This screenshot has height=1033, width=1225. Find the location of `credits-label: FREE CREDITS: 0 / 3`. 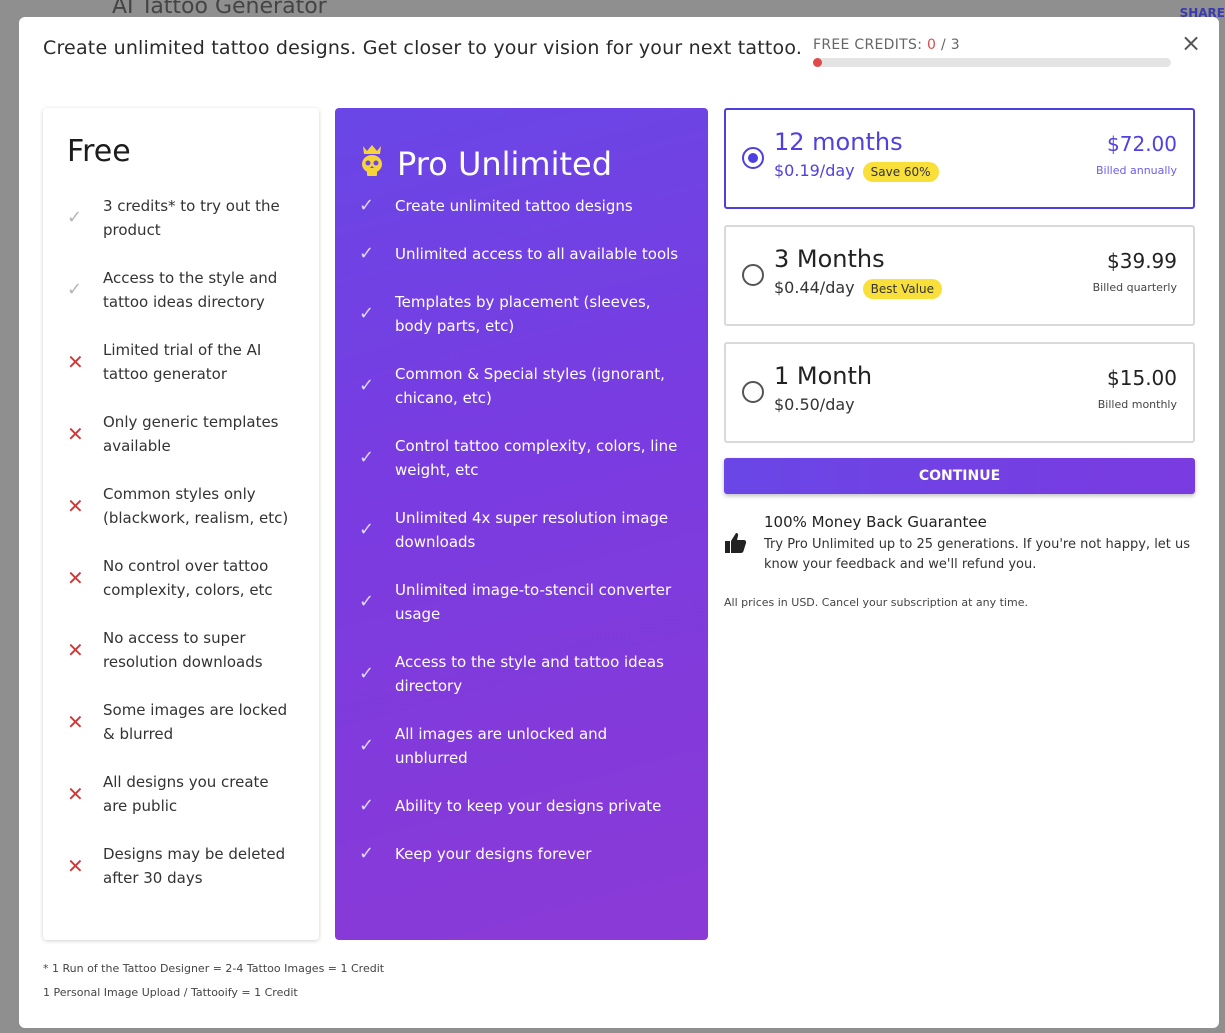

credits-label: FREE CREDITS: 0 / 3 is located at coordinates (992, 45).